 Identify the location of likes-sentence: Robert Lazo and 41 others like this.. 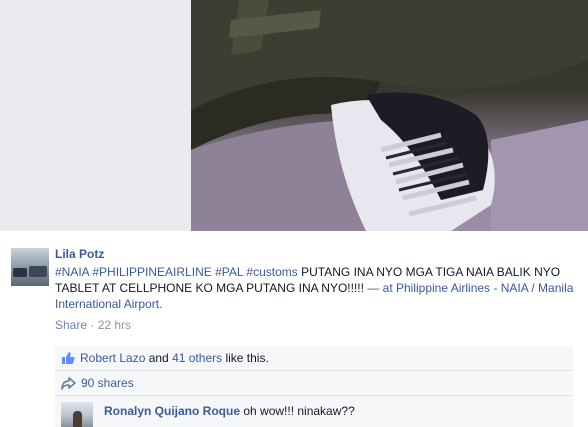
(165, 359).